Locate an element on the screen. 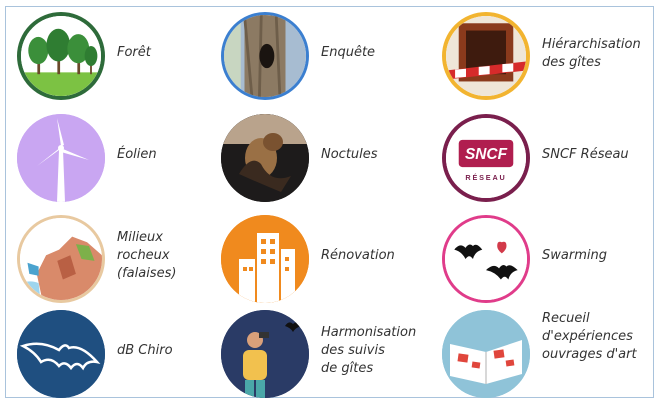 The image size is (661, 408). tile-falaises: Milieux rocheux (falaises) is located at coordinates (122, 264).